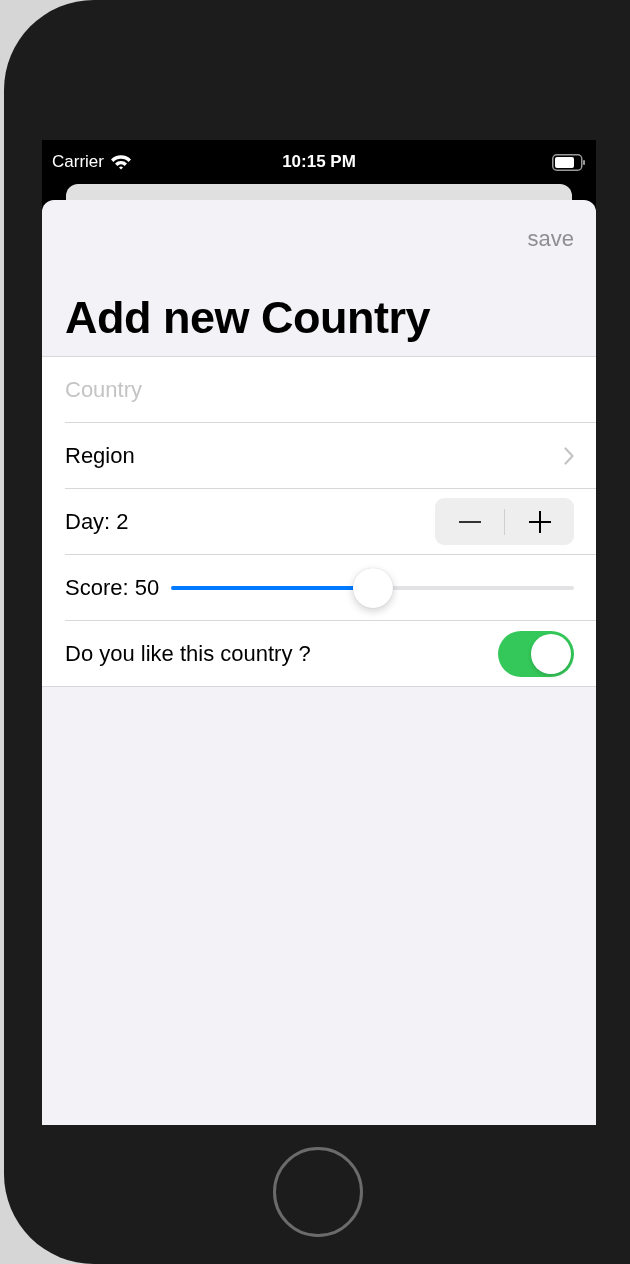 Image resolution: width=630 pixels, height=1264 pixels. I want to click on carrier-label: Carrier, so click(78, 162).